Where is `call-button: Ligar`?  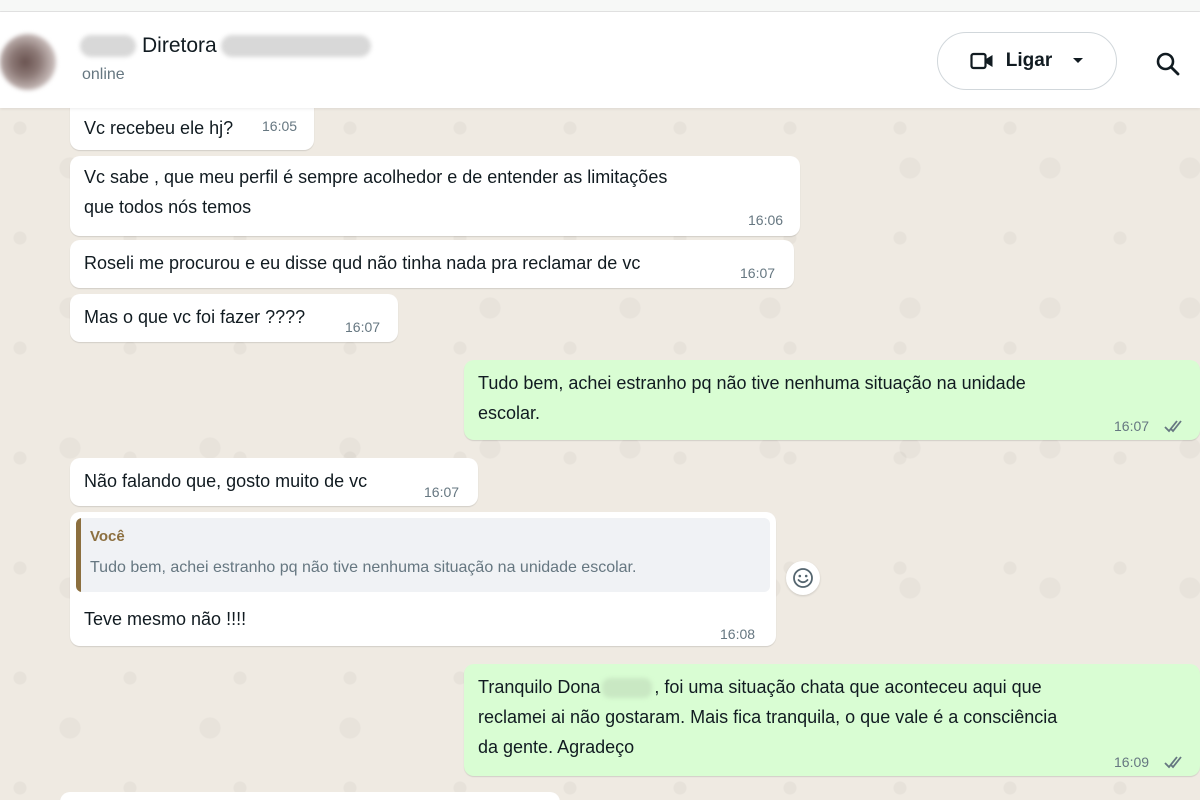
call-button: Ligar is located at coordinates (1027, 61).